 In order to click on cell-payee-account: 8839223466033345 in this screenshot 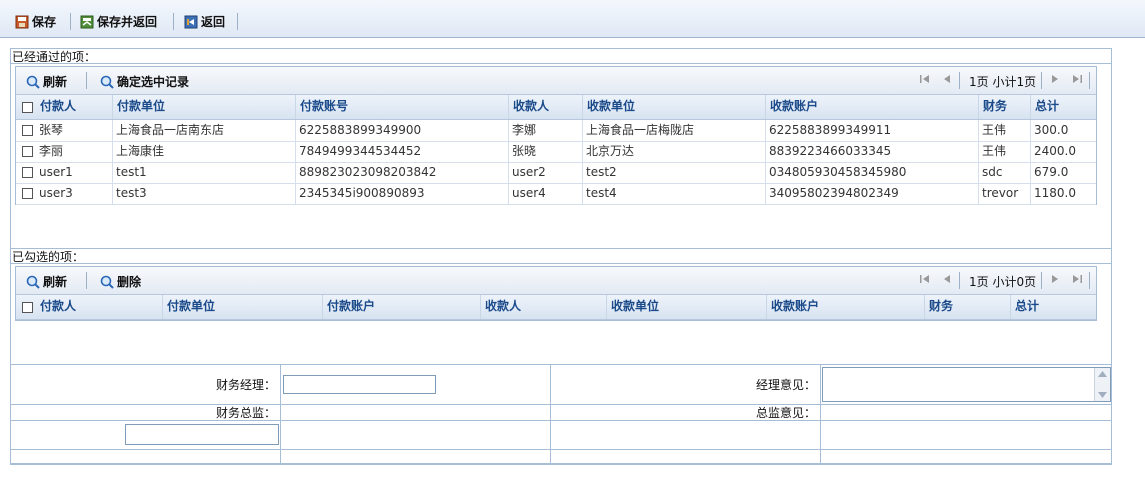, I will do `click(871, 151)`.